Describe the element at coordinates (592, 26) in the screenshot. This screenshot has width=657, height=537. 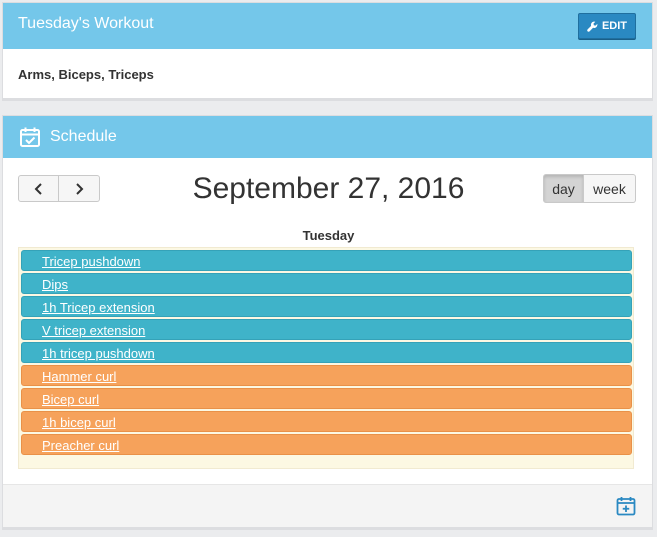
I see `wrench-icon` at that location.